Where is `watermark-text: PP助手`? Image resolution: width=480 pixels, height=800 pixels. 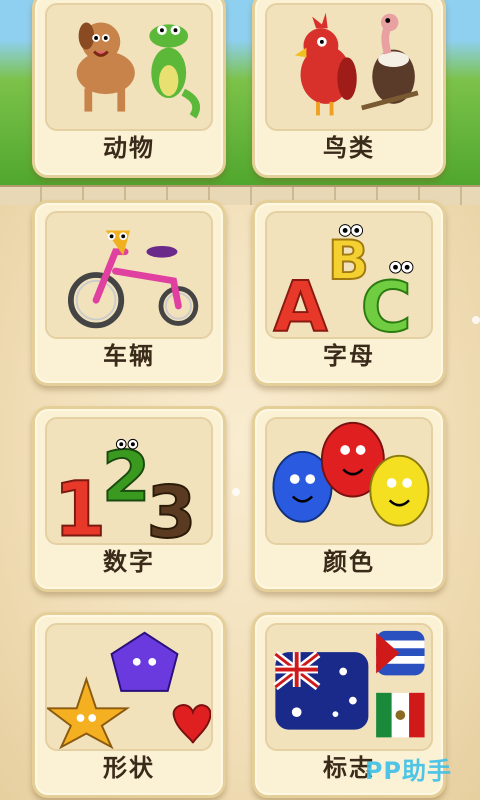 watermark-text: PP助手 is located at coordinates (408, 771).